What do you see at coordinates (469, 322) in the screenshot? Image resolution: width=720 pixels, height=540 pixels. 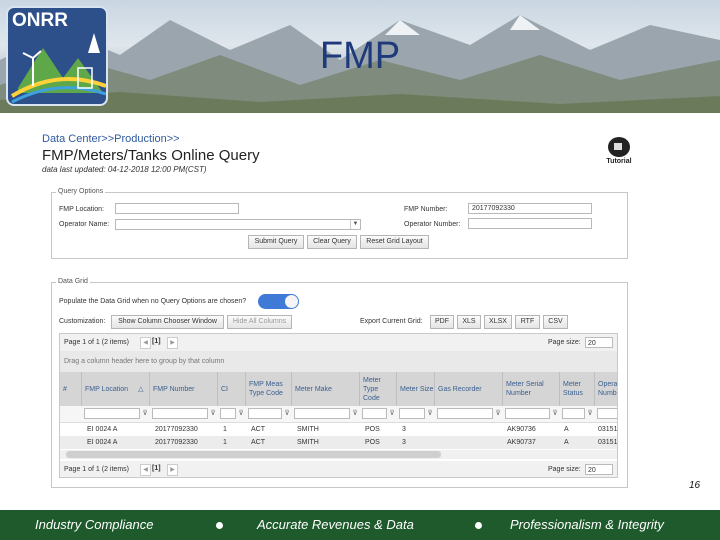 I see `export-xls-button: XLS` at bounding box center [469, 322].